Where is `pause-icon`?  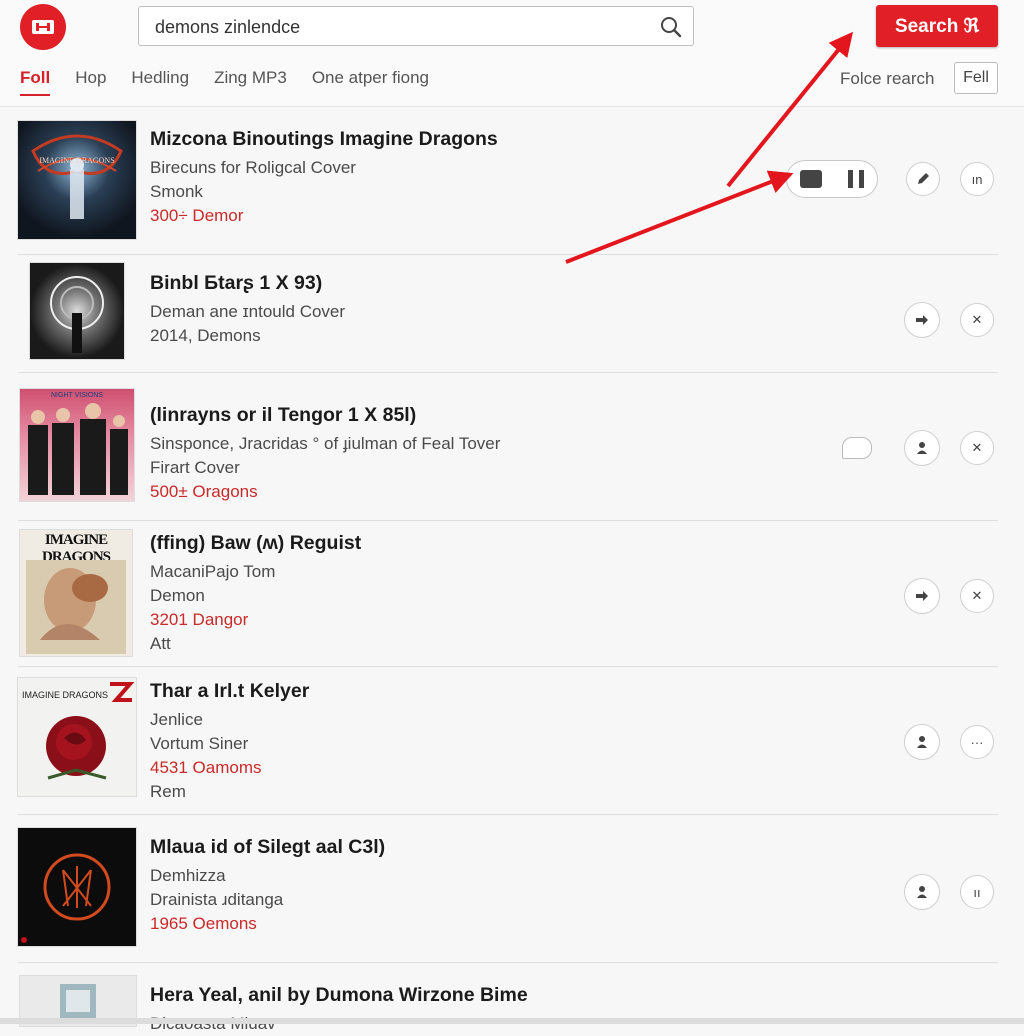
pause-icon is located at coordinates (856, 179).